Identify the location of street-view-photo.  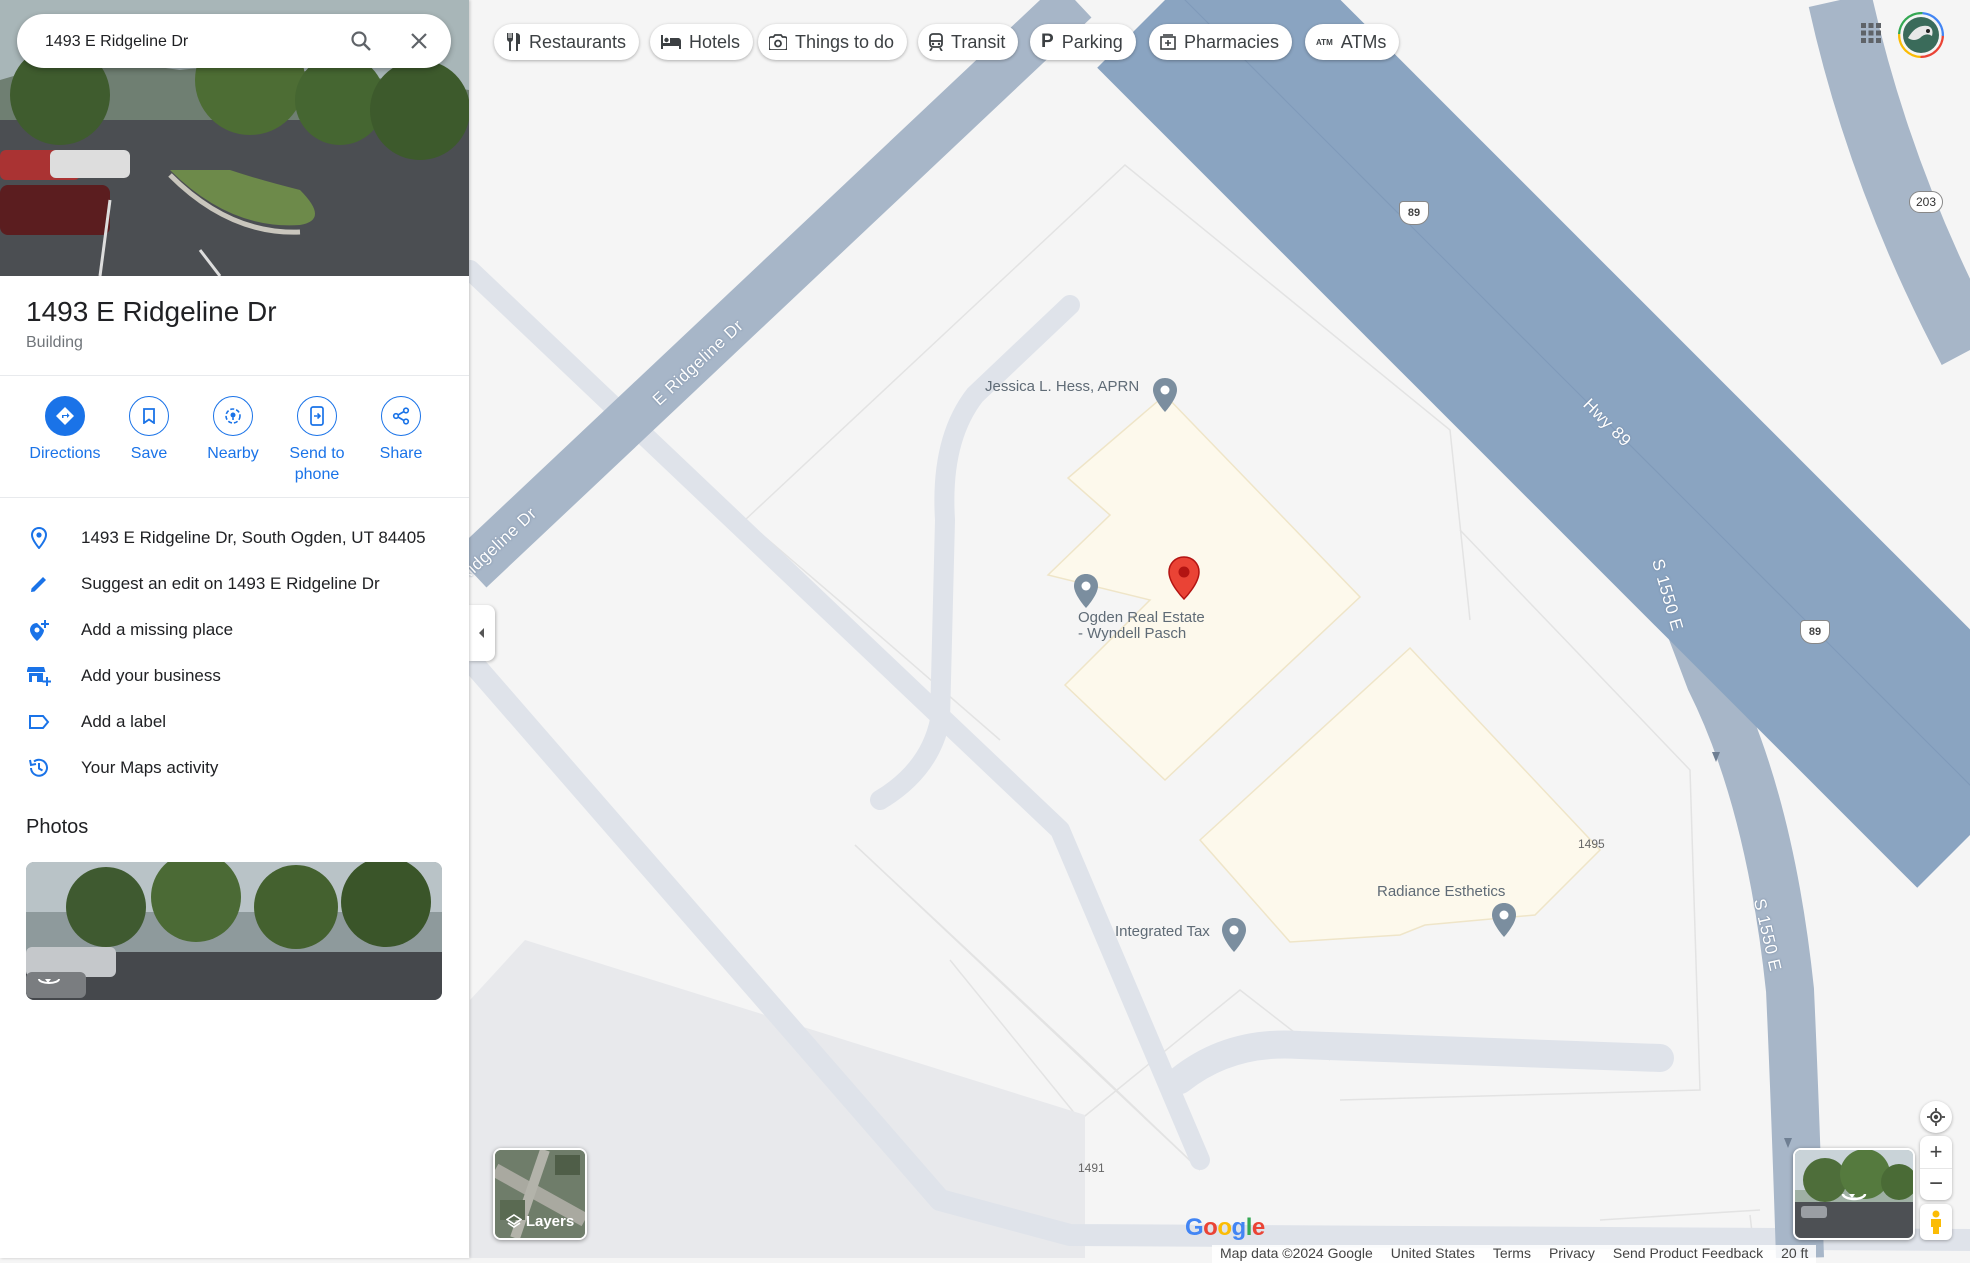
(234, 931).